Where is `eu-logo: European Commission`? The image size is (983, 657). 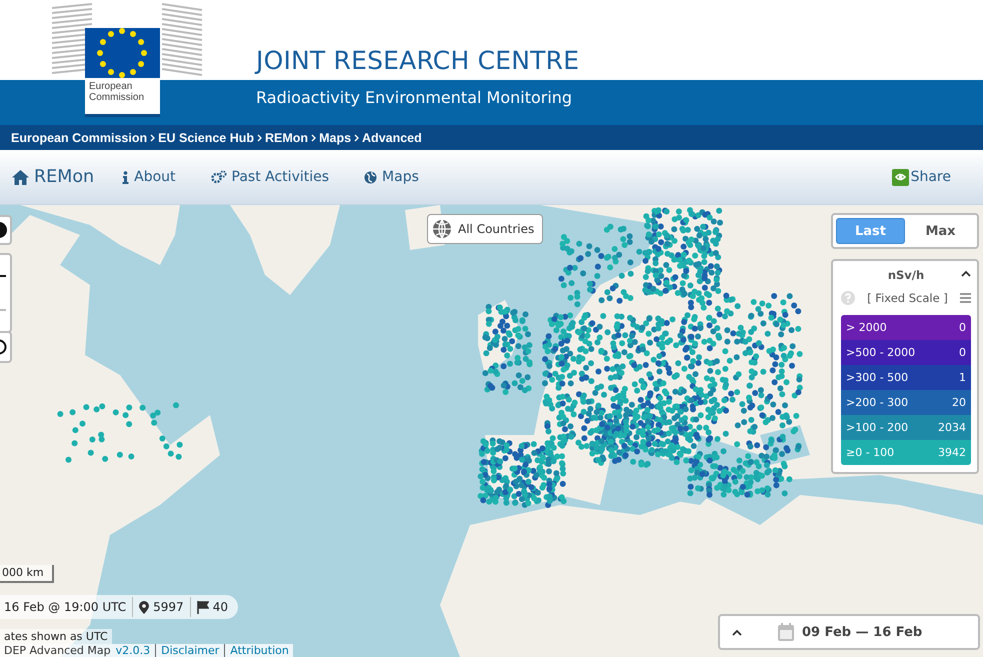 eu-logo: European Commission is located at coordinates (122, 72).